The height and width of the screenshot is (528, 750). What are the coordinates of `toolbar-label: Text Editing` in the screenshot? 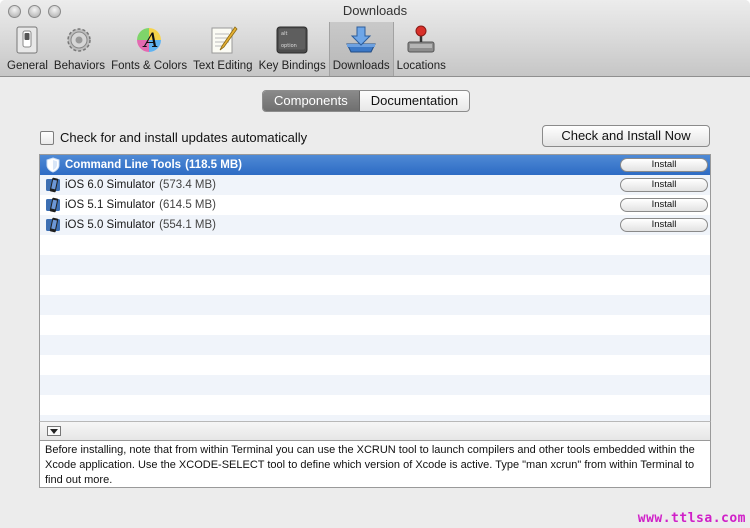 It's located at (223, 66).